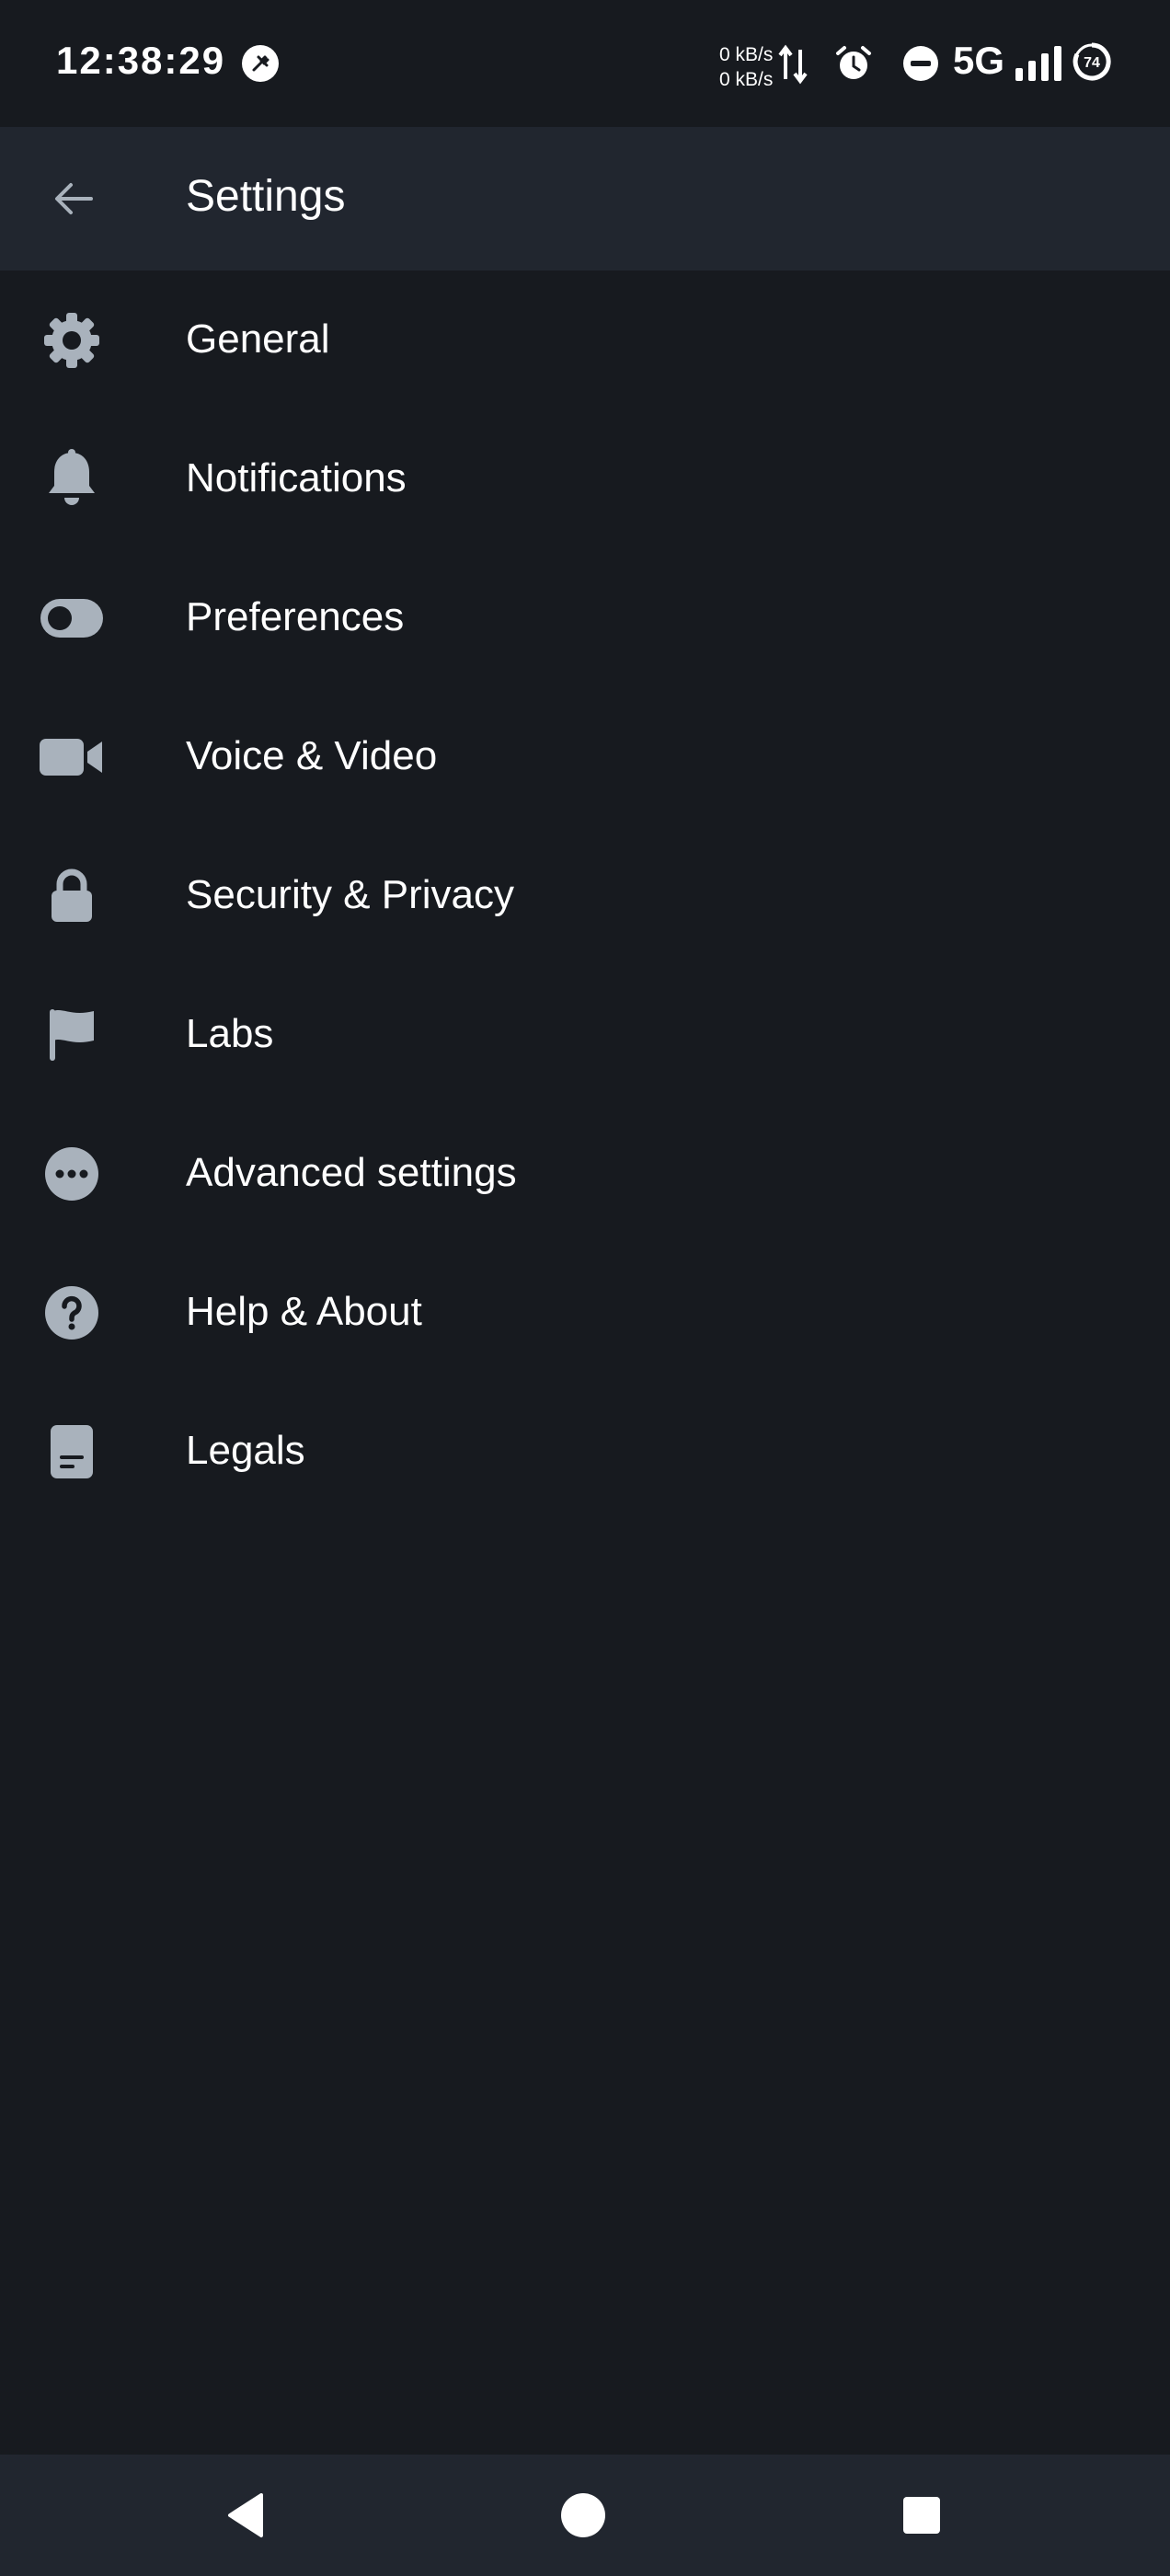 Image resolution: width=1170 pixels, height=2576 pixels. I want to click on alarm-icon, so click(853, 62).